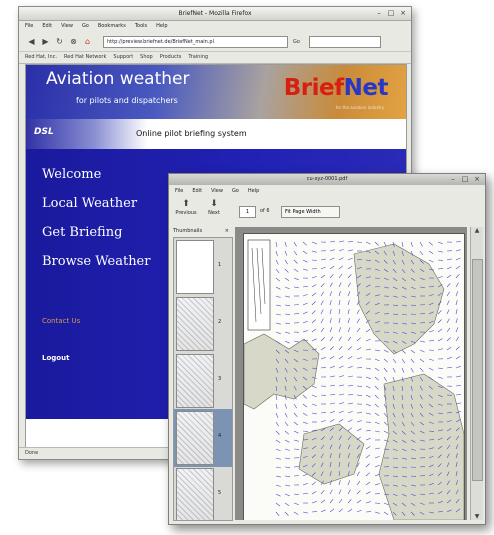 The height and width of the screenshot is (535, 494). I want to click on menu-file: File, so click(29, 26).